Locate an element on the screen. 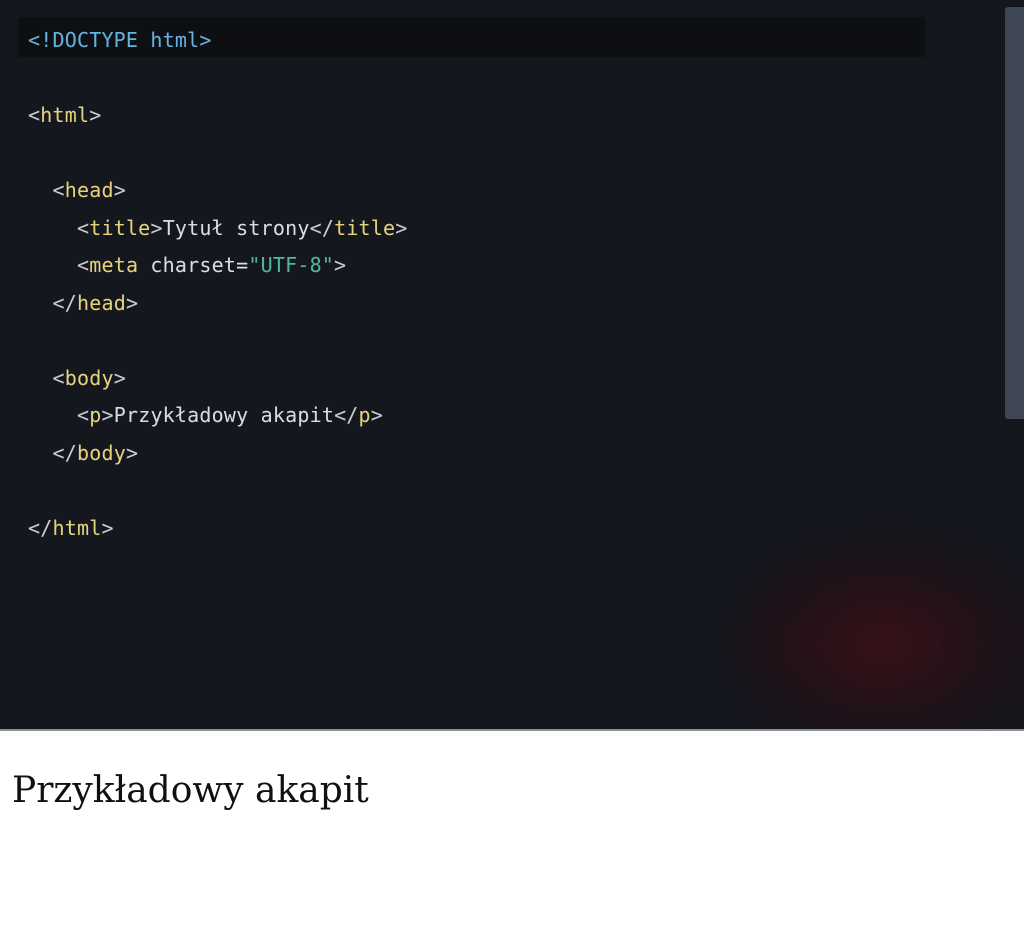 The image size is (1024, 925). code-token-string: "UTF-8" is located at coordinates (291, 265).